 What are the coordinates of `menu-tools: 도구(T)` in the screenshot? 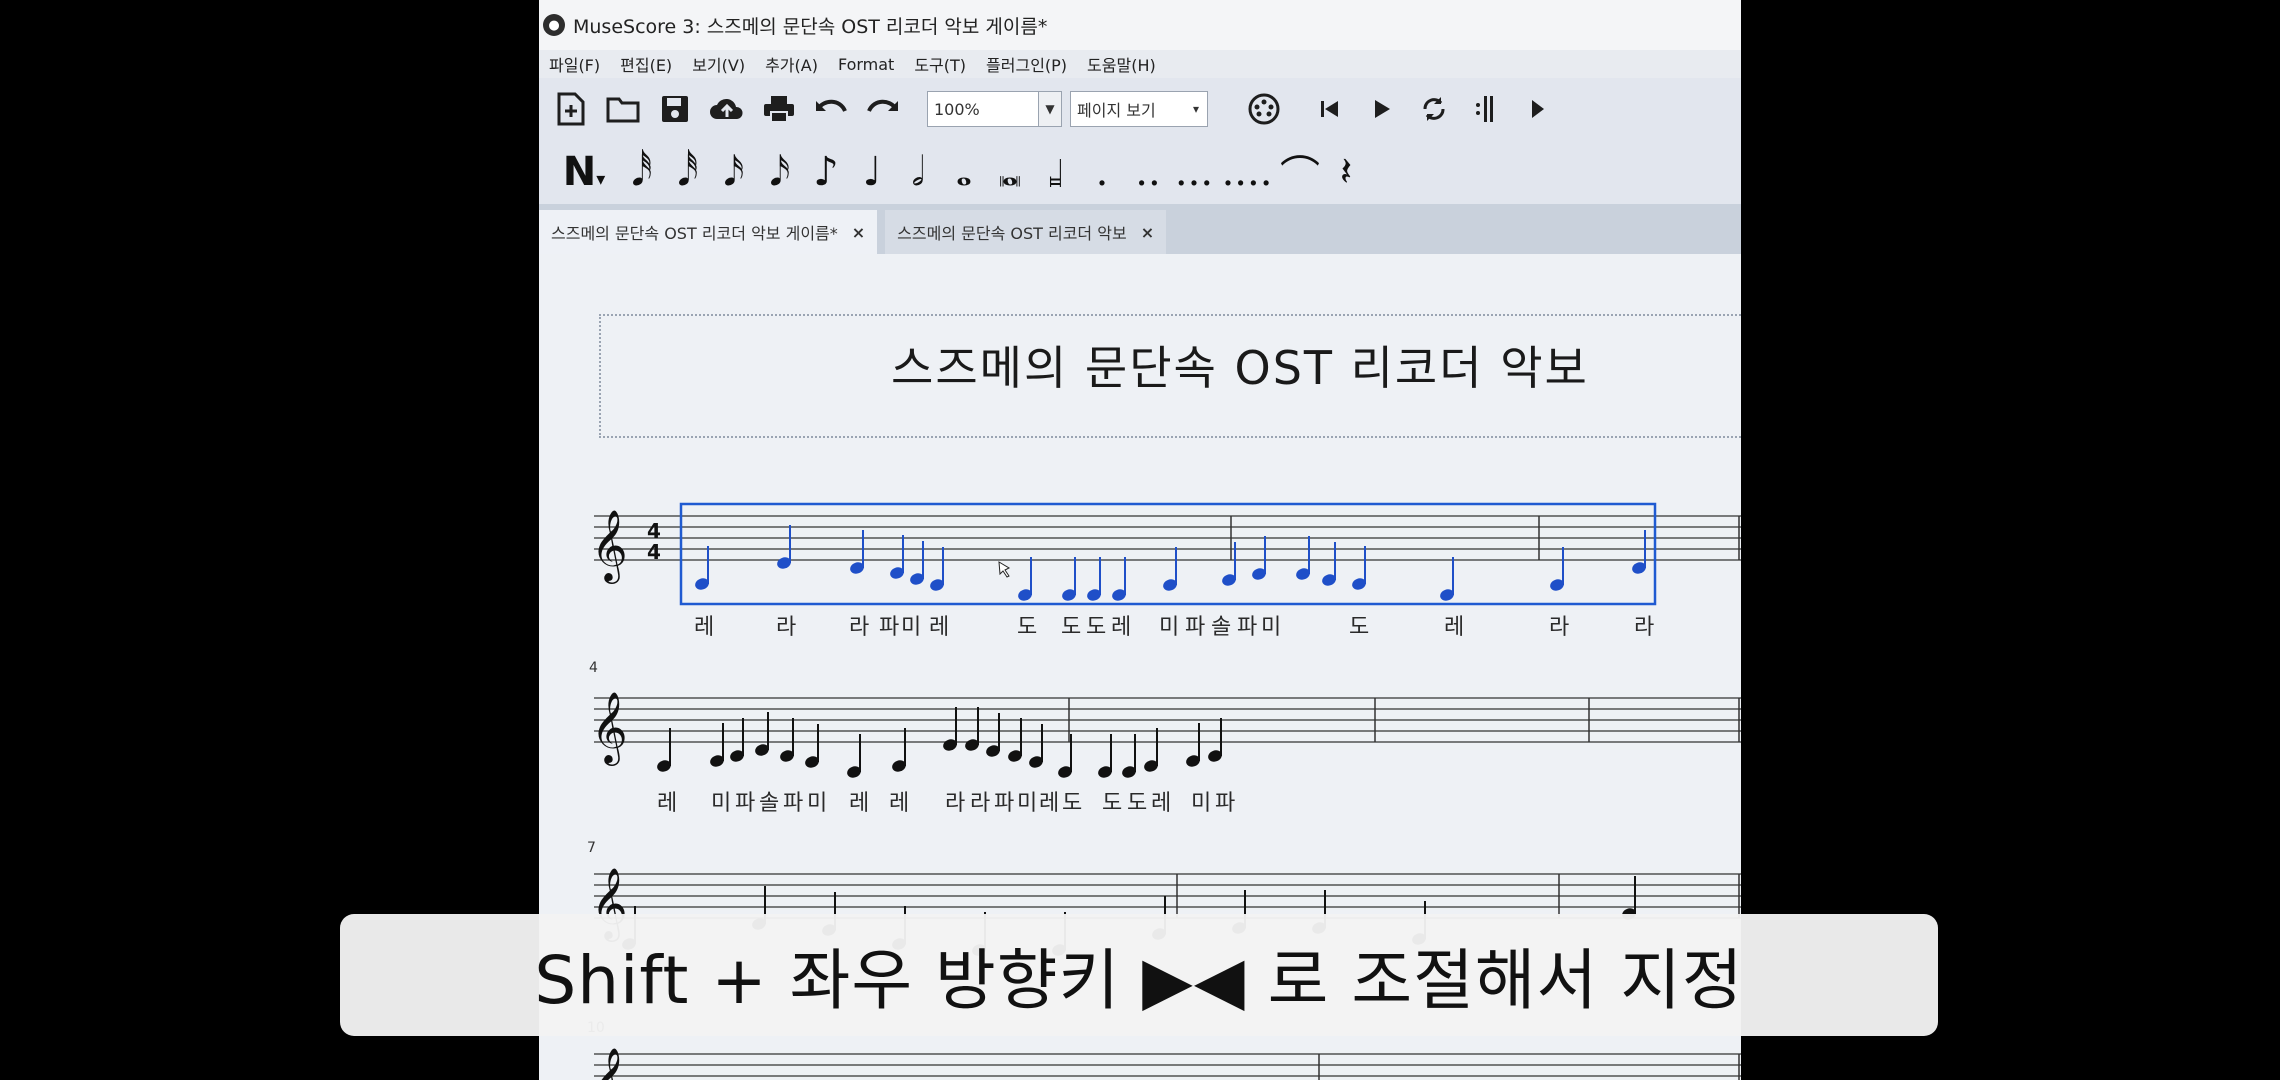 It's located at (940, 64).